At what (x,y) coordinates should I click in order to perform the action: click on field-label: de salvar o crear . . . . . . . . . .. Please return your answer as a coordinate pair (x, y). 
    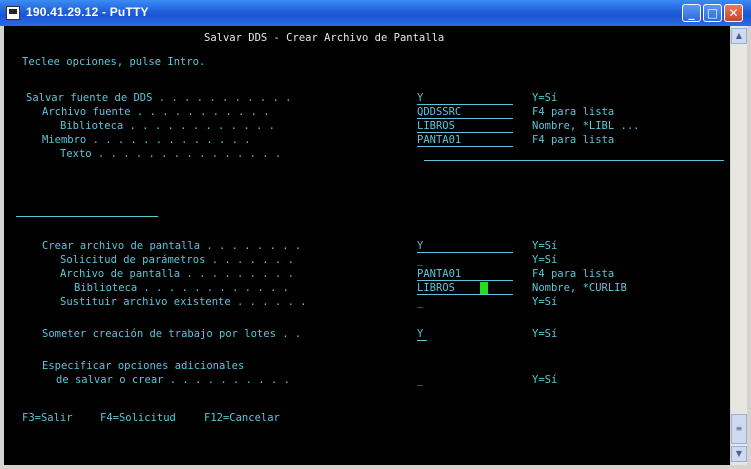
    Looking at the image, I should click on (173, 380).